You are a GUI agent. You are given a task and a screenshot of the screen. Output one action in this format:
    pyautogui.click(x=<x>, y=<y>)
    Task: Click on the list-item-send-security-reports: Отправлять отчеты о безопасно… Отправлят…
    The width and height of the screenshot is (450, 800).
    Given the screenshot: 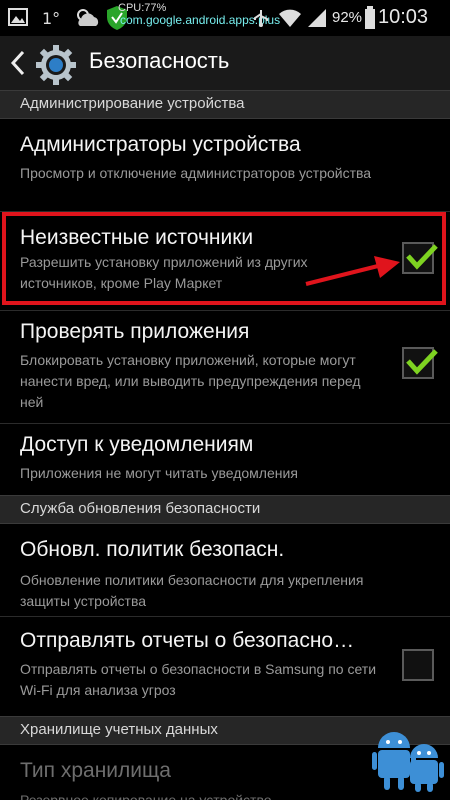 What is the action you would take?
    pyautogui.click(x=225, y=664)
    